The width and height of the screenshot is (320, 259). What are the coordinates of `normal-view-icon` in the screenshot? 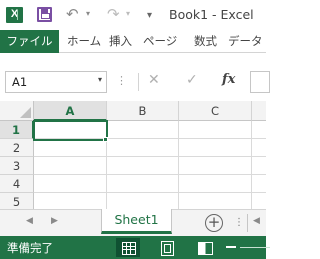 It's located at (128, 247).